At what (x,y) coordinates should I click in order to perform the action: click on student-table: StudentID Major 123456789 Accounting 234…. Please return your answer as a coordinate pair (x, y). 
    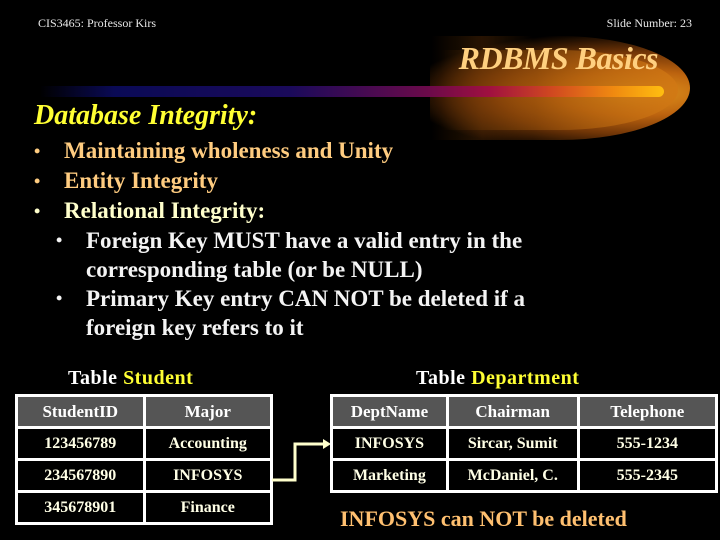
    Looking at the image, I should click on (144, 459).